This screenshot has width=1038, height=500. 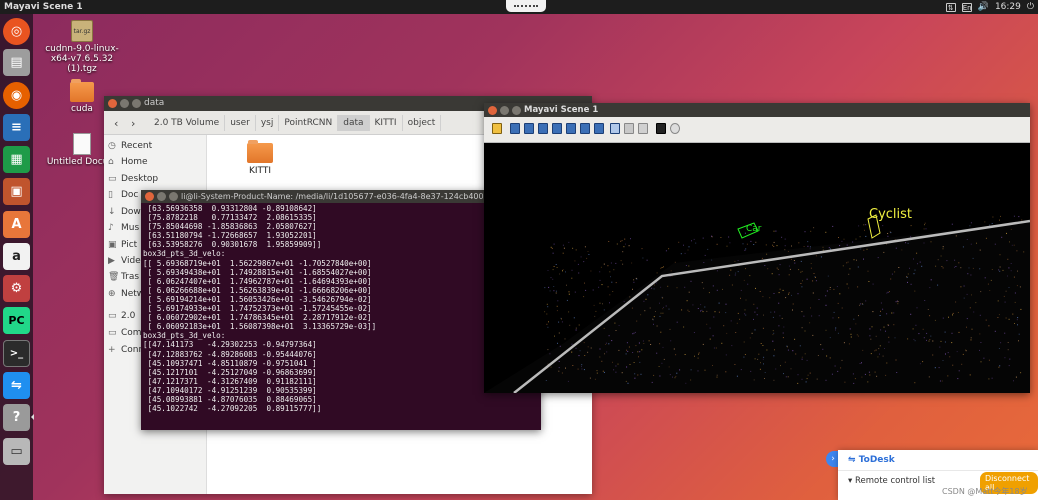 I want to click on firefox-icon: ◉, so click(x=16, y=95).